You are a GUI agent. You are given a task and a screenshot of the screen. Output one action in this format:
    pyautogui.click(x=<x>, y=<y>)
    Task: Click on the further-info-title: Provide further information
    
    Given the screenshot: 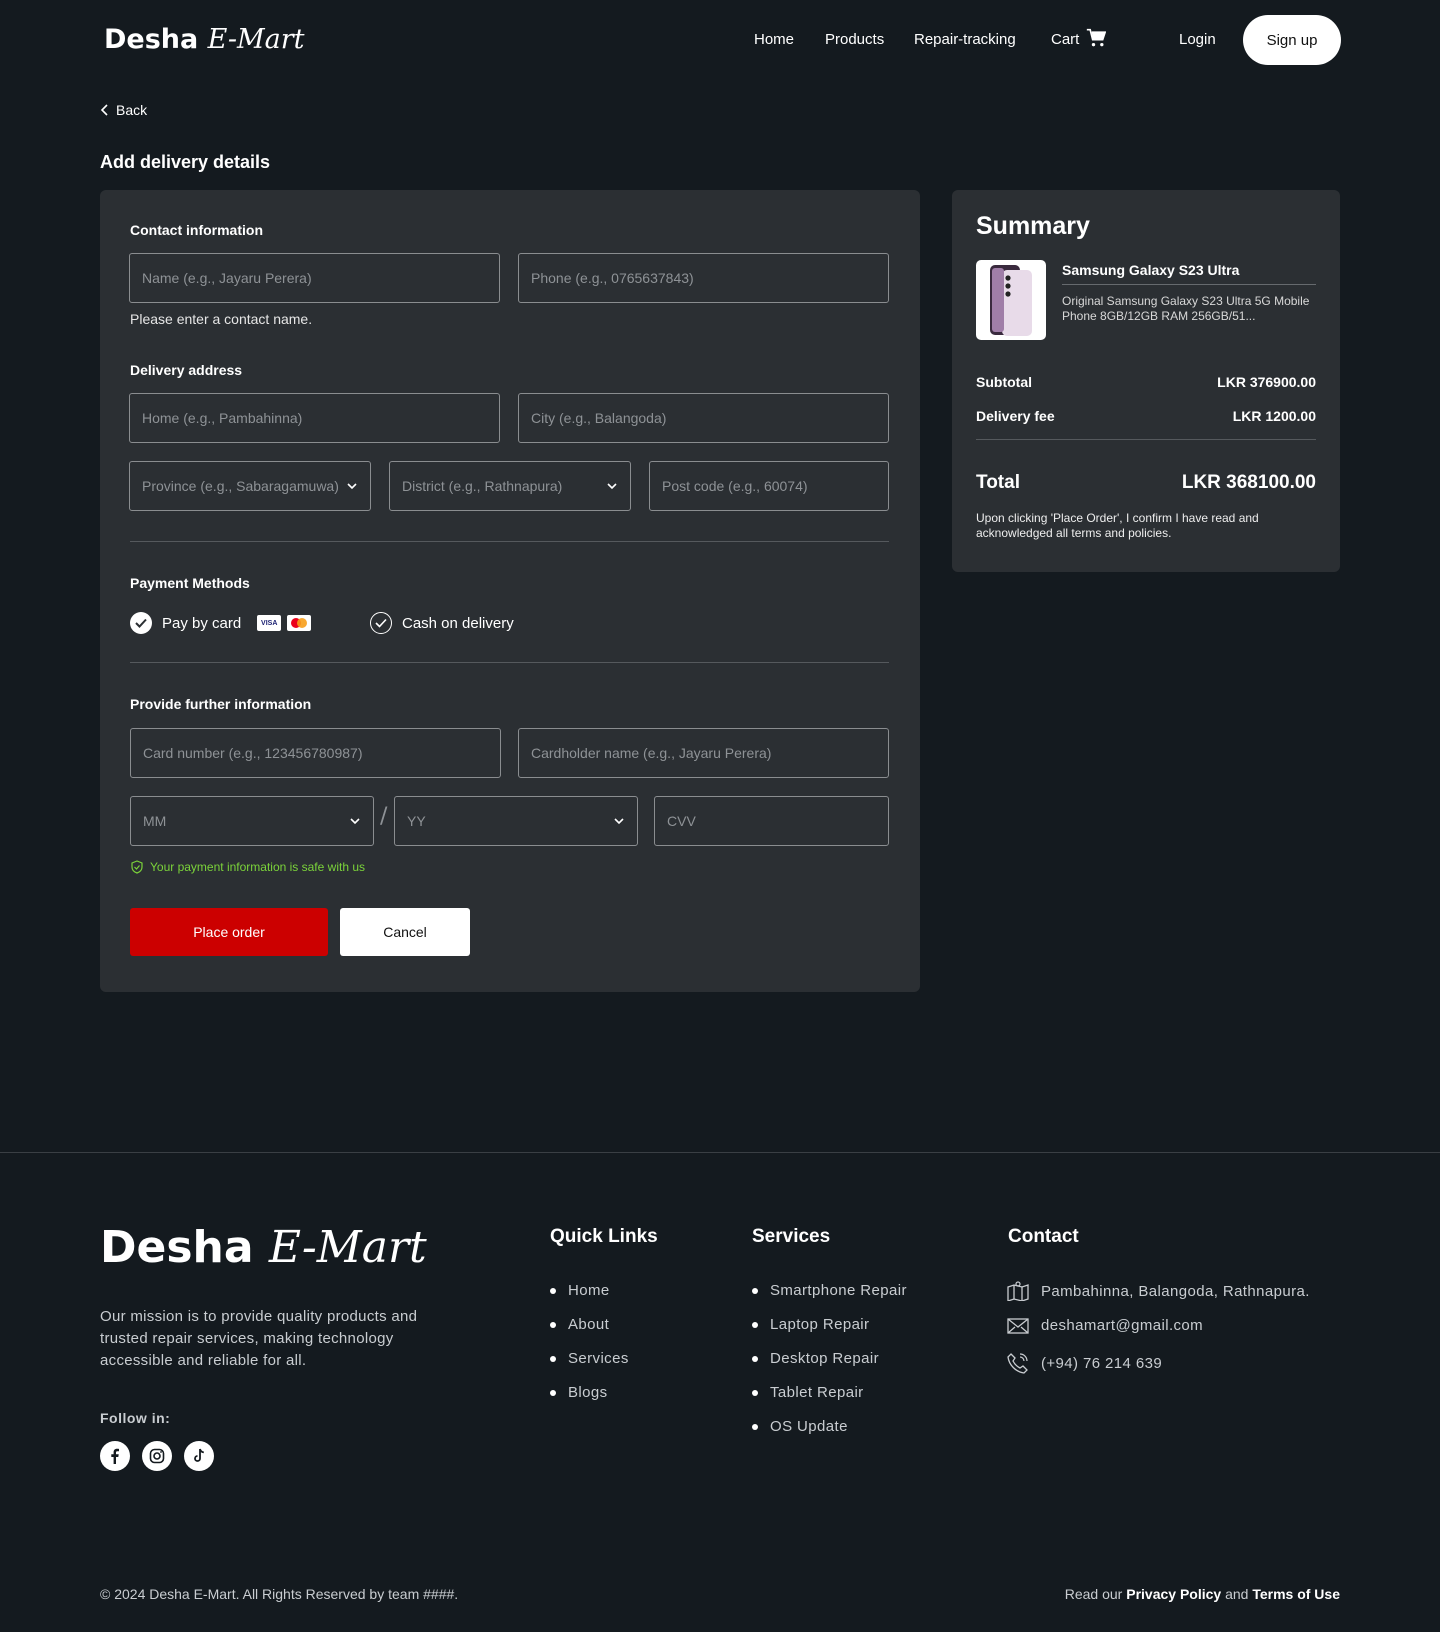 What is the action you would take?
    pyautogui.click(x=221, y=704)
    